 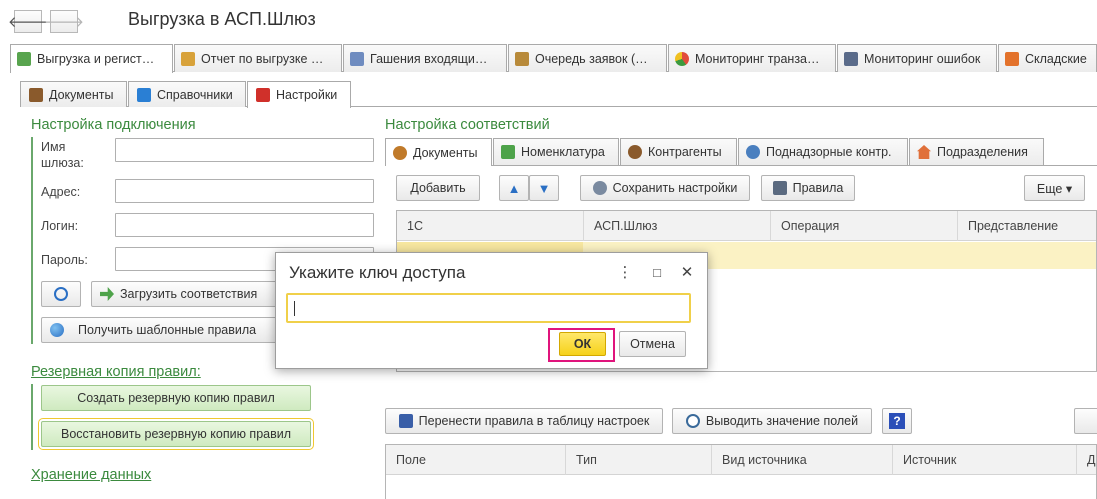 What do you see at coordinates (522, 58) in the screenshot?
I see `queue-icon` at bounding box center [522, 58].